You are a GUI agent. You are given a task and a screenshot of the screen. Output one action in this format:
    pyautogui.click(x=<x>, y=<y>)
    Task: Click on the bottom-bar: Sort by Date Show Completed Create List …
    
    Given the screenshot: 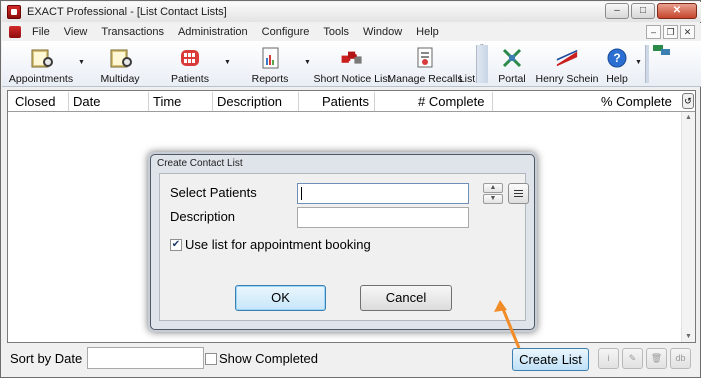 What is the action you would take?
    pyautogui.click(x=351, y=359)
    